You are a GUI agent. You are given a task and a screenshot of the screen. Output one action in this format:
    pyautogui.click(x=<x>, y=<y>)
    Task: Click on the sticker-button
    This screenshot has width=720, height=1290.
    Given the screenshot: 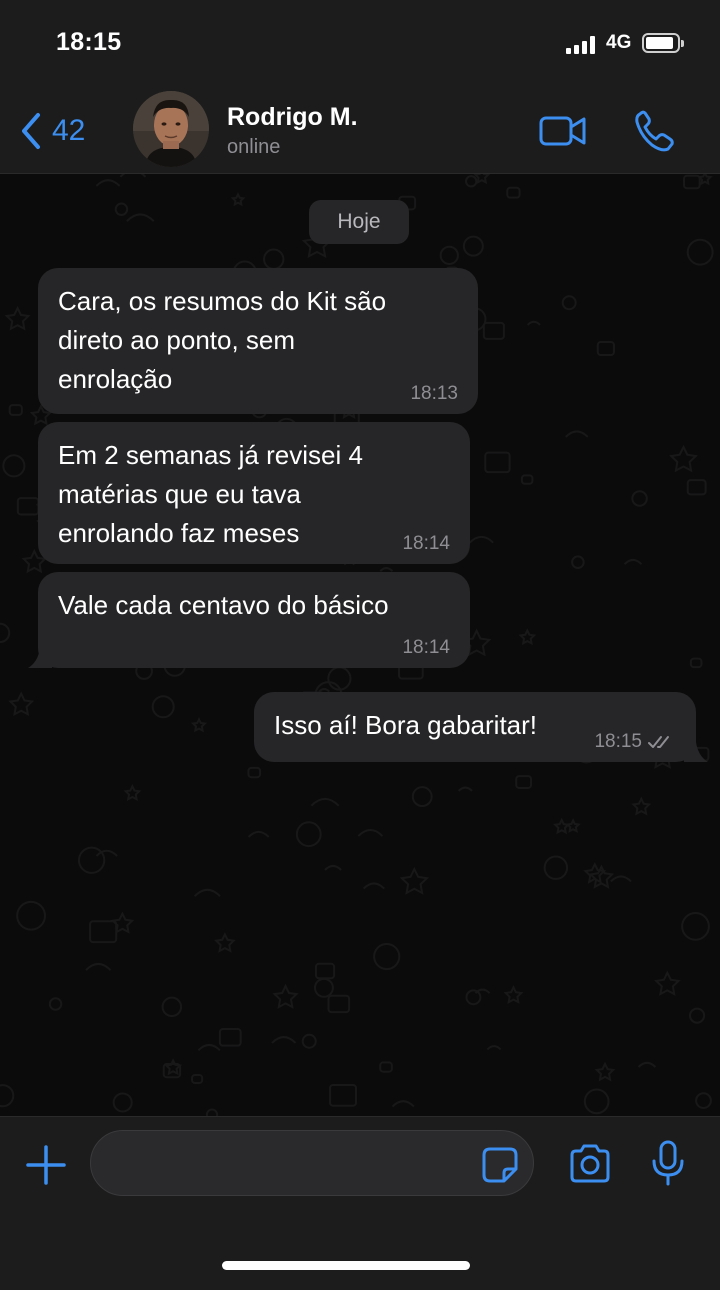 What is the action you would take?
    pyautogui.click(x=500, y=1165)
    